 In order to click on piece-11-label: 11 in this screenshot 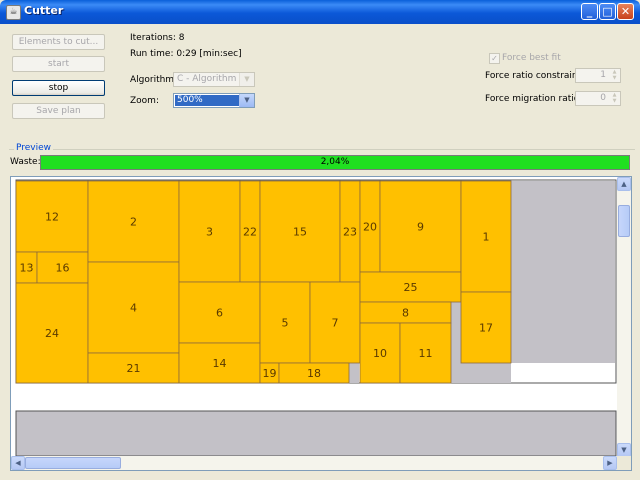, I will do `click(426, 353)`.